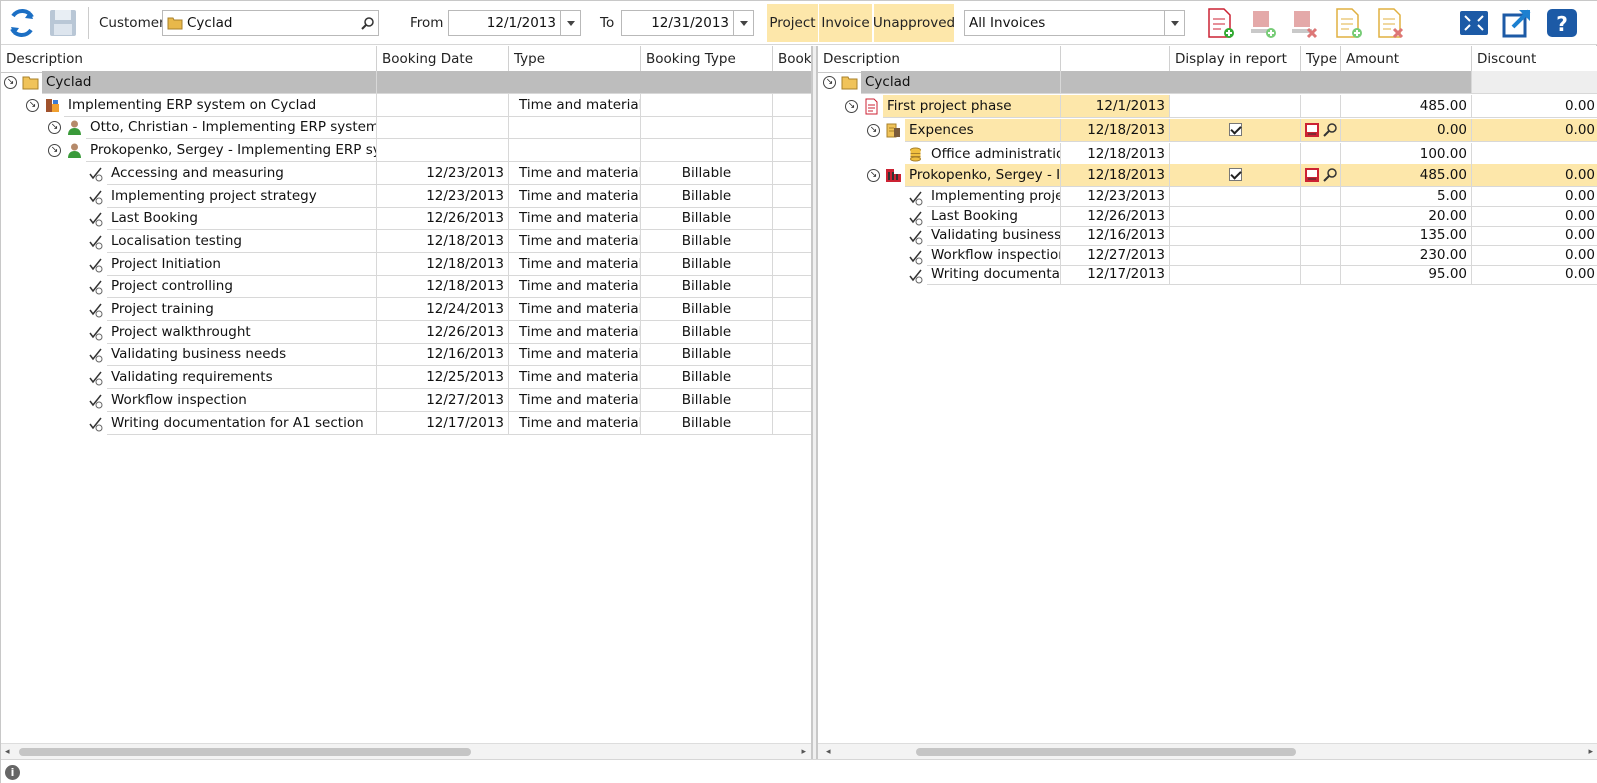 The width and height of the screenshot is (1597, 783). I want to click on description-cell: Cyclad, so click(209, 82).